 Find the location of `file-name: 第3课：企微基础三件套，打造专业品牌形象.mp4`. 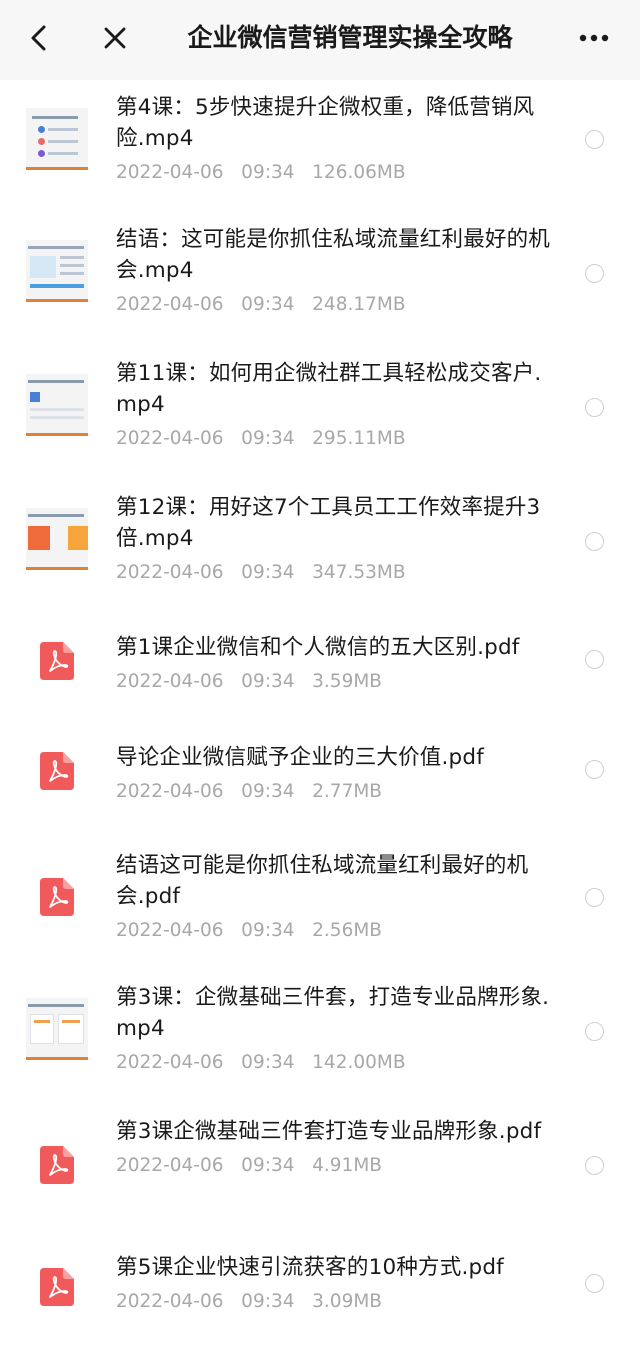

file-name: 第3课：企微基础三件套，打造专业品牌形象.mp4 is located at coordinates (333, 1013).